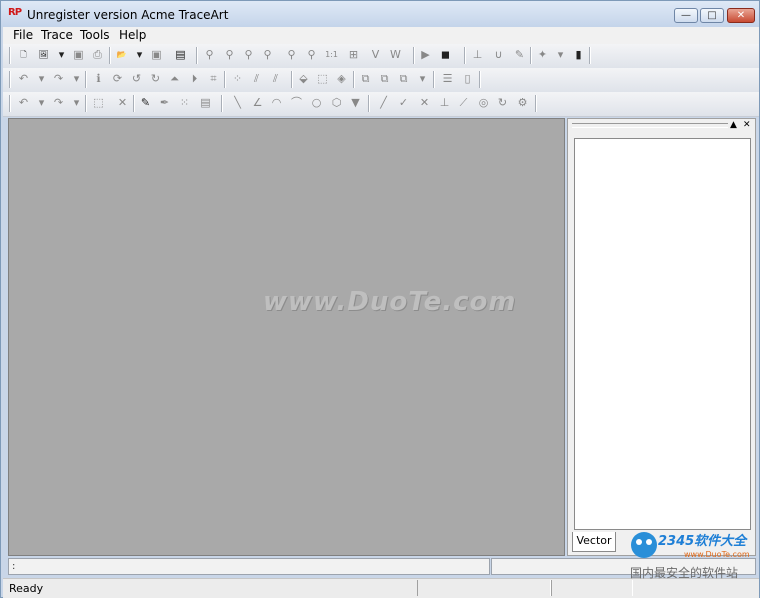 The image size is (762, 600). Describe the element at coordinates (403, 78) in the screenshot. I see `layers-split-icon: ⧉` at that location.